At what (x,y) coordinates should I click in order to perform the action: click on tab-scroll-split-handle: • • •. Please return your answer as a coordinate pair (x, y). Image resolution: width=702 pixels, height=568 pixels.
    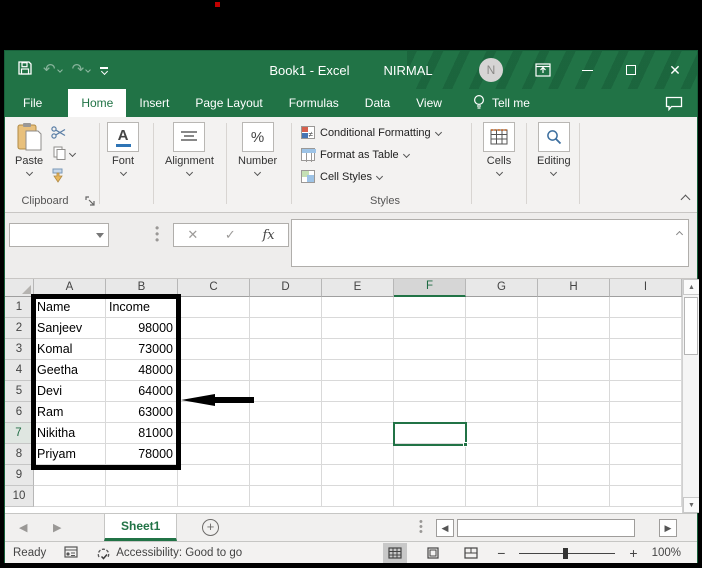
    Looking at the image, I should click on (421, 527).